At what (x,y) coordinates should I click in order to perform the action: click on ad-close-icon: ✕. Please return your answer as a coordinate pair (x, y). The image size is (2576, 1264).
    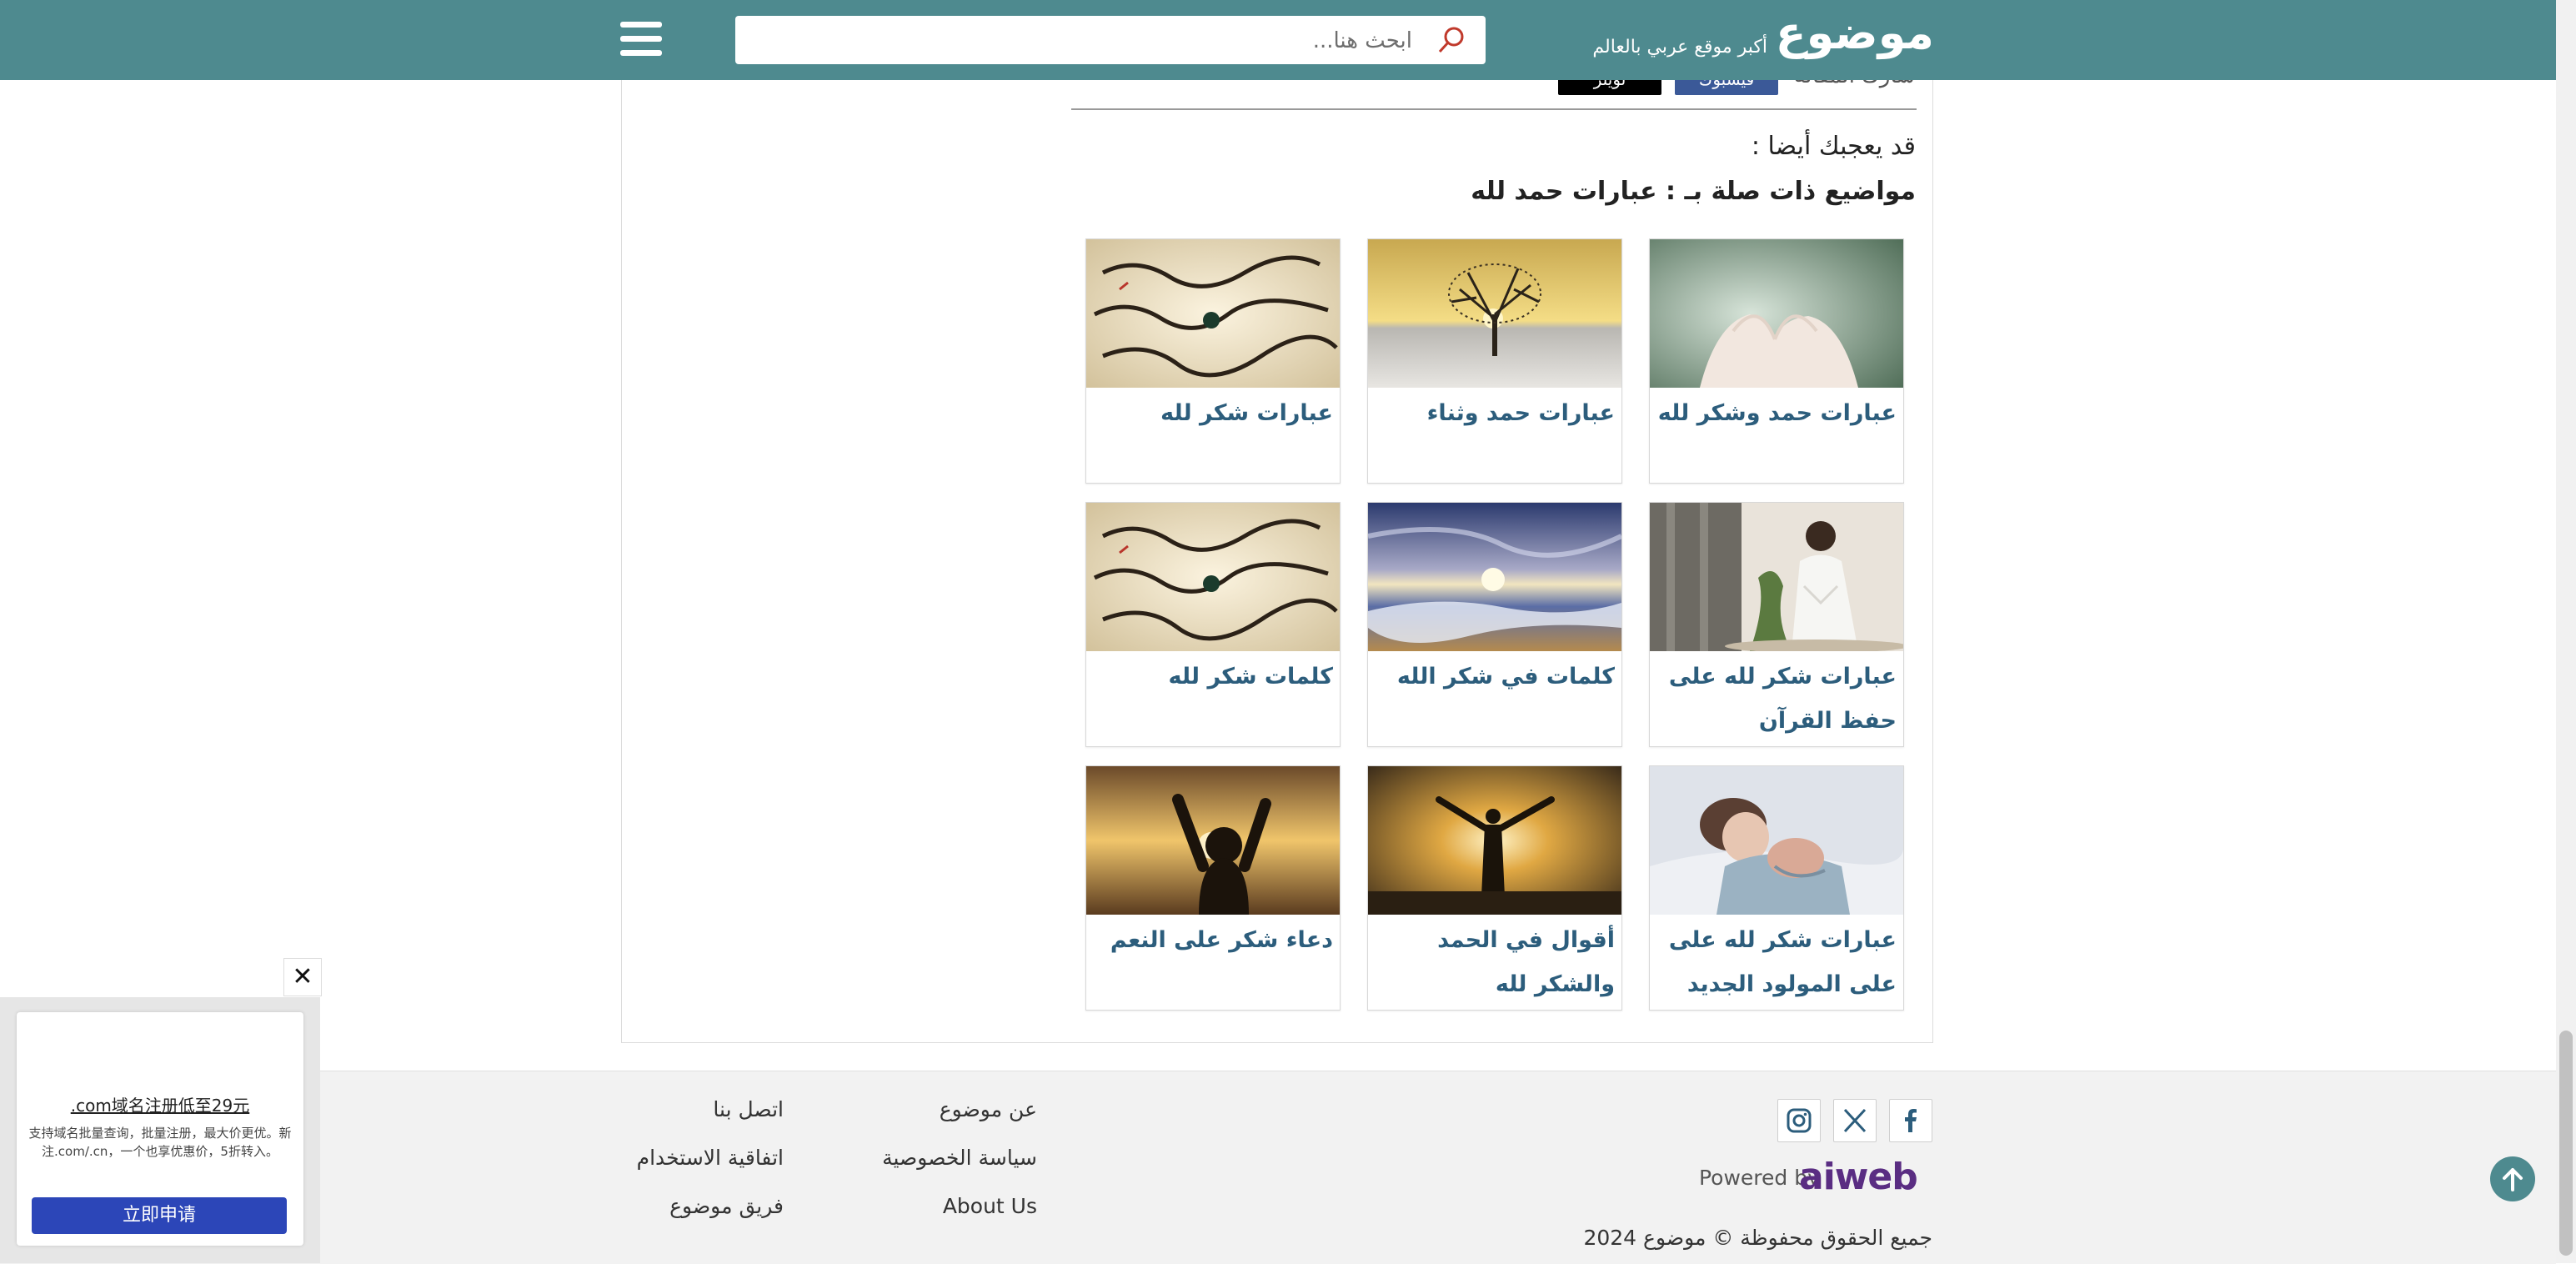
    Looking at the image, I should click on (302, 977).